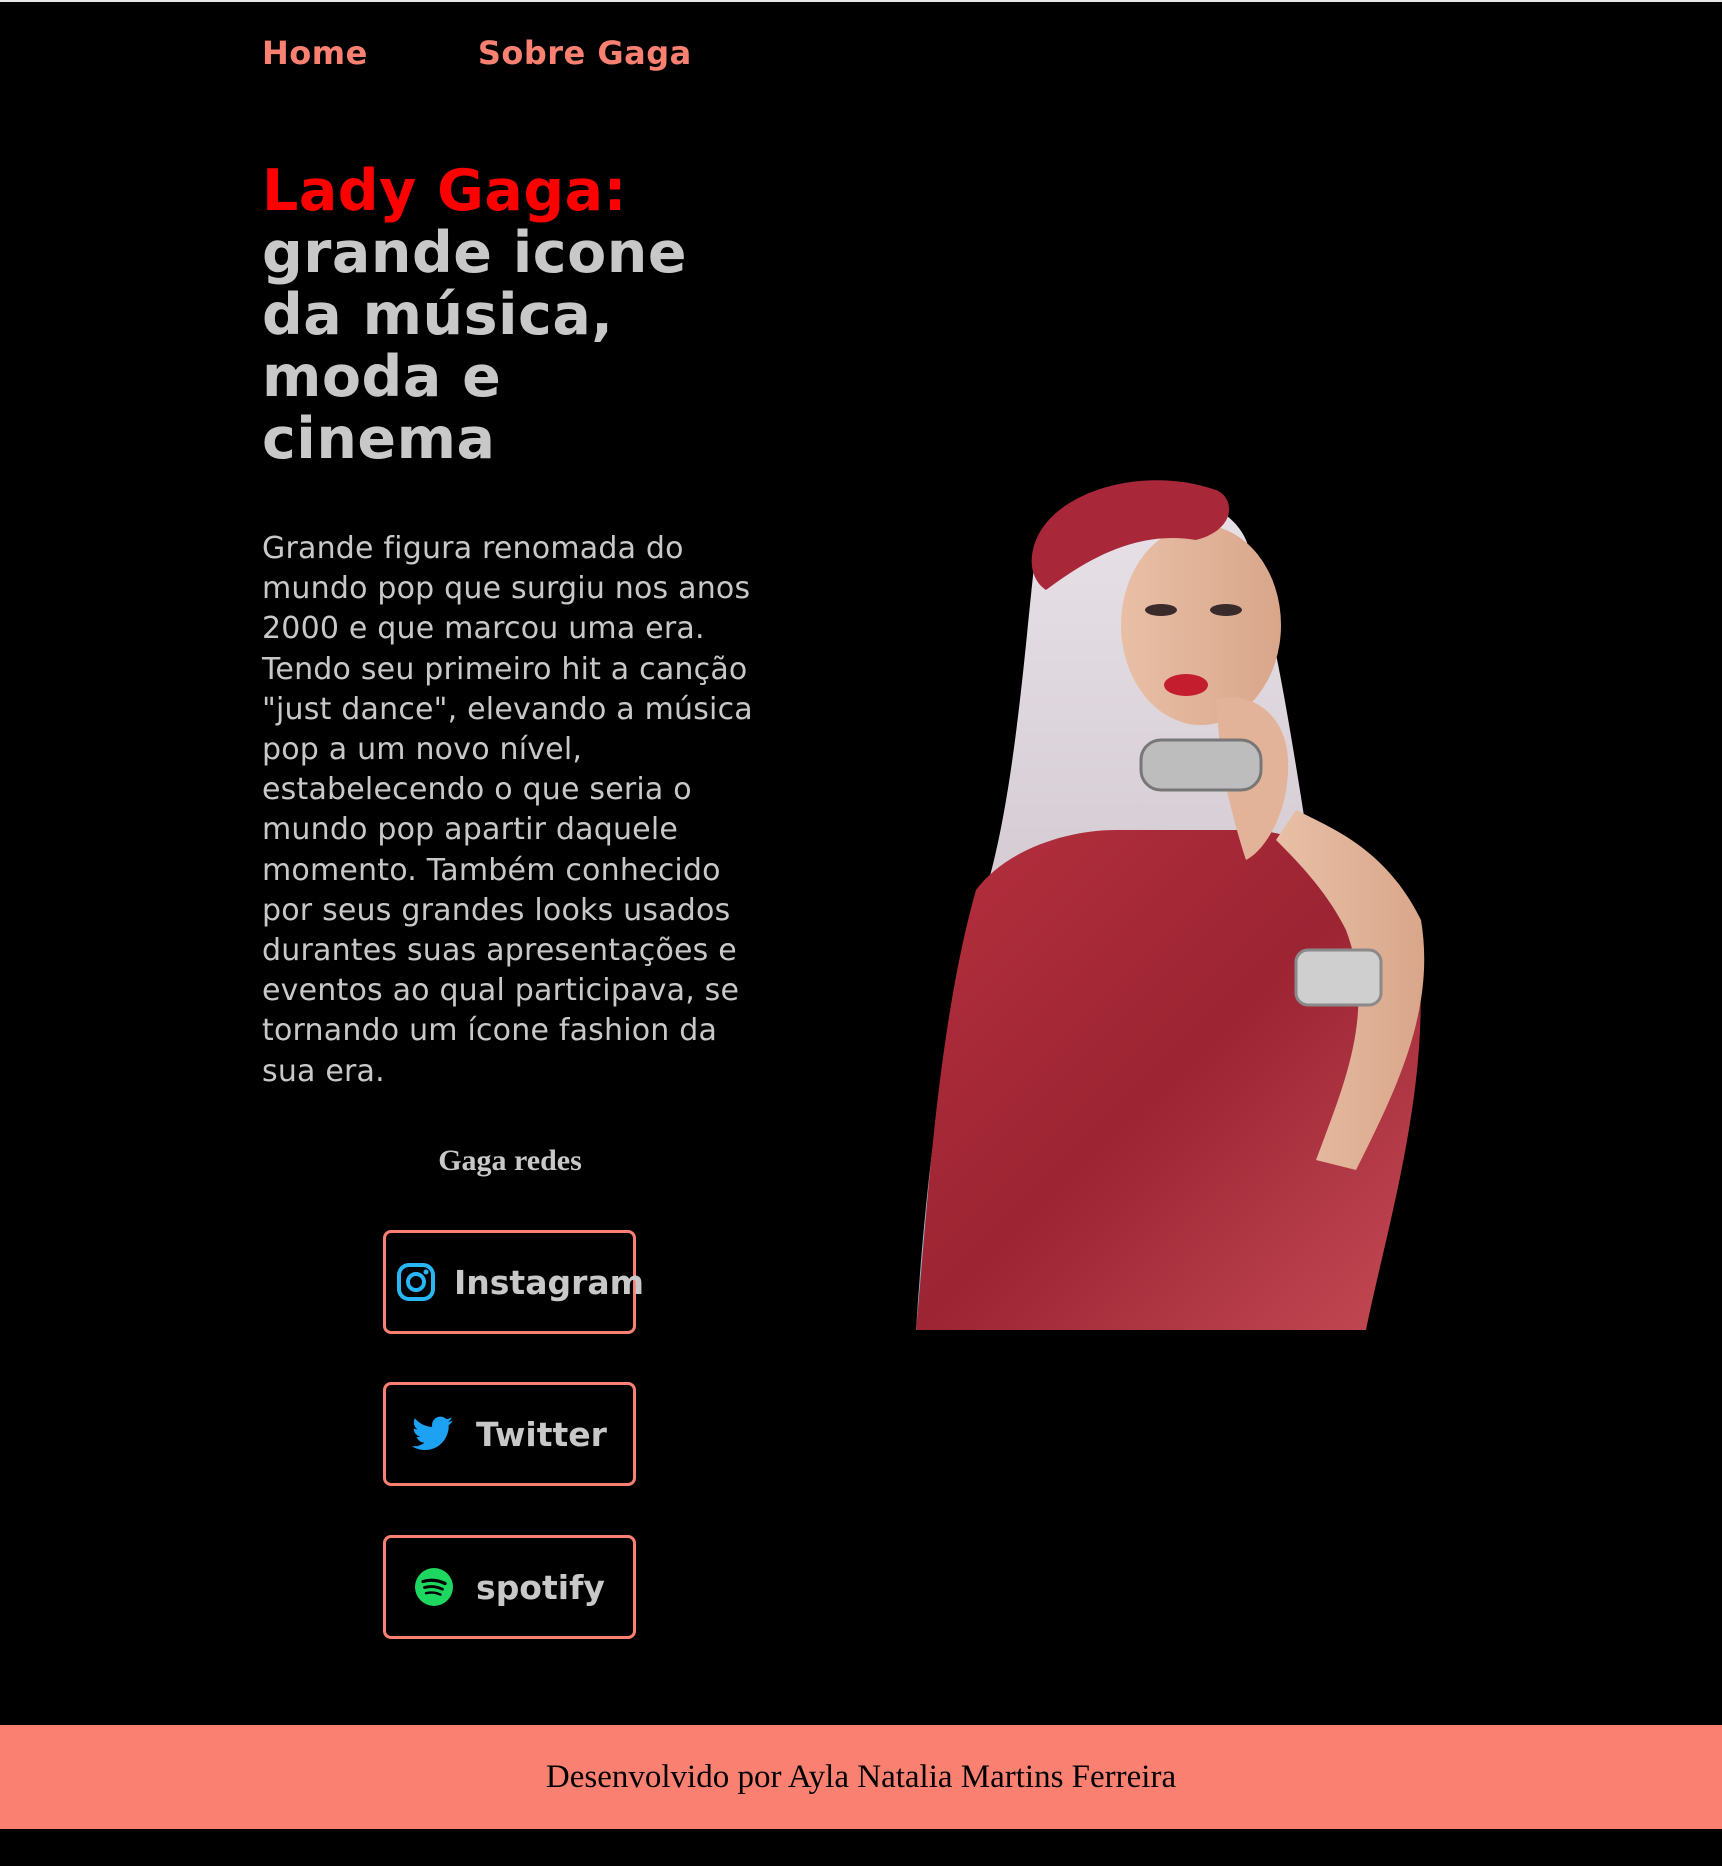  I want to click on social-heading: Gaga redes, so click(510, 1160).